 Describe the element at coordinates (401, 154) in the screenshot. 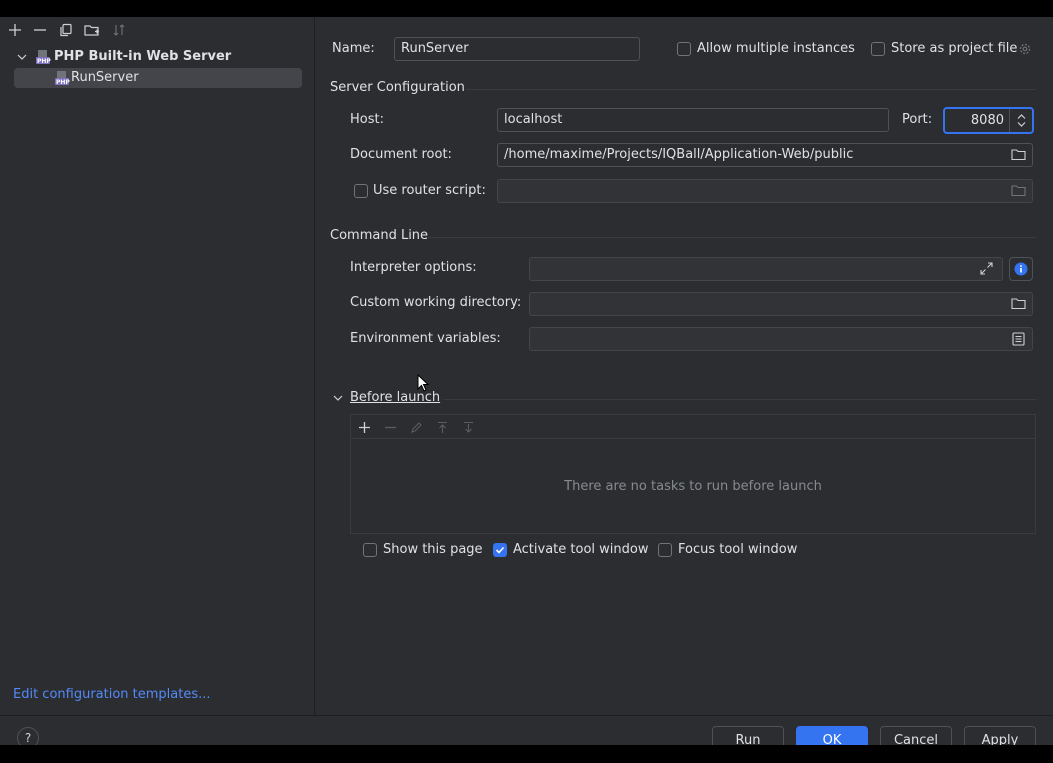

I see `docroot-label: Document root:` at that location.